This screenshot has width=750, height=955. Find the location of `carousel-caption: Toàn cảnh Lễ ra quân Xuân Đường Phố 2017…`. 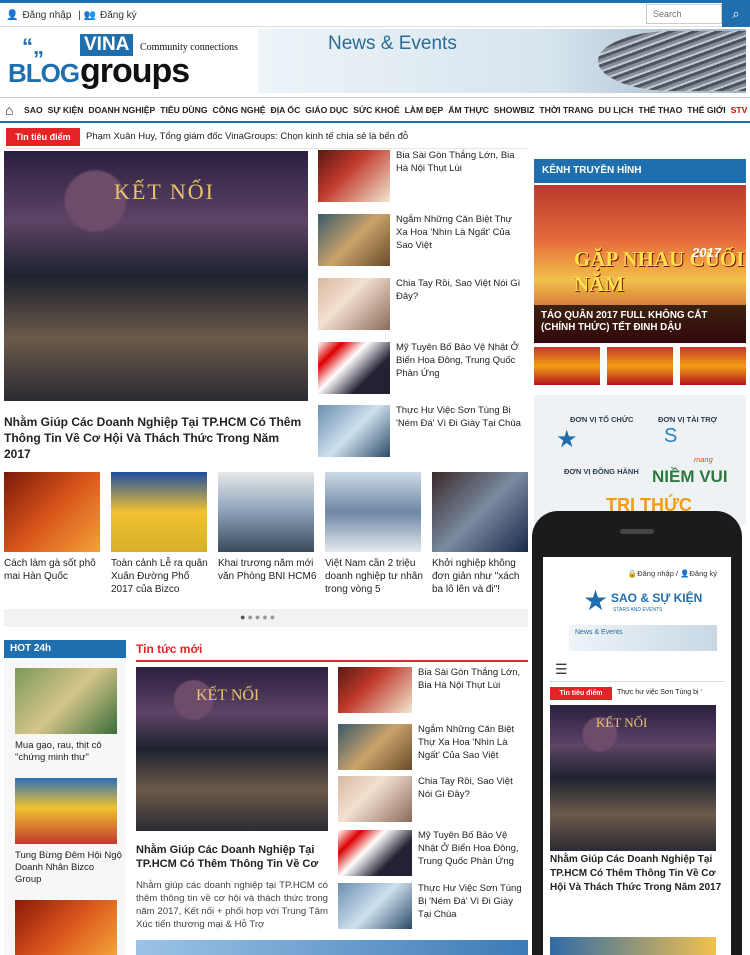

carousel-caption: Toàn cảnh Lễ ra quân Xuân Đường Phố 2017… is located at coordinates (161, 576).